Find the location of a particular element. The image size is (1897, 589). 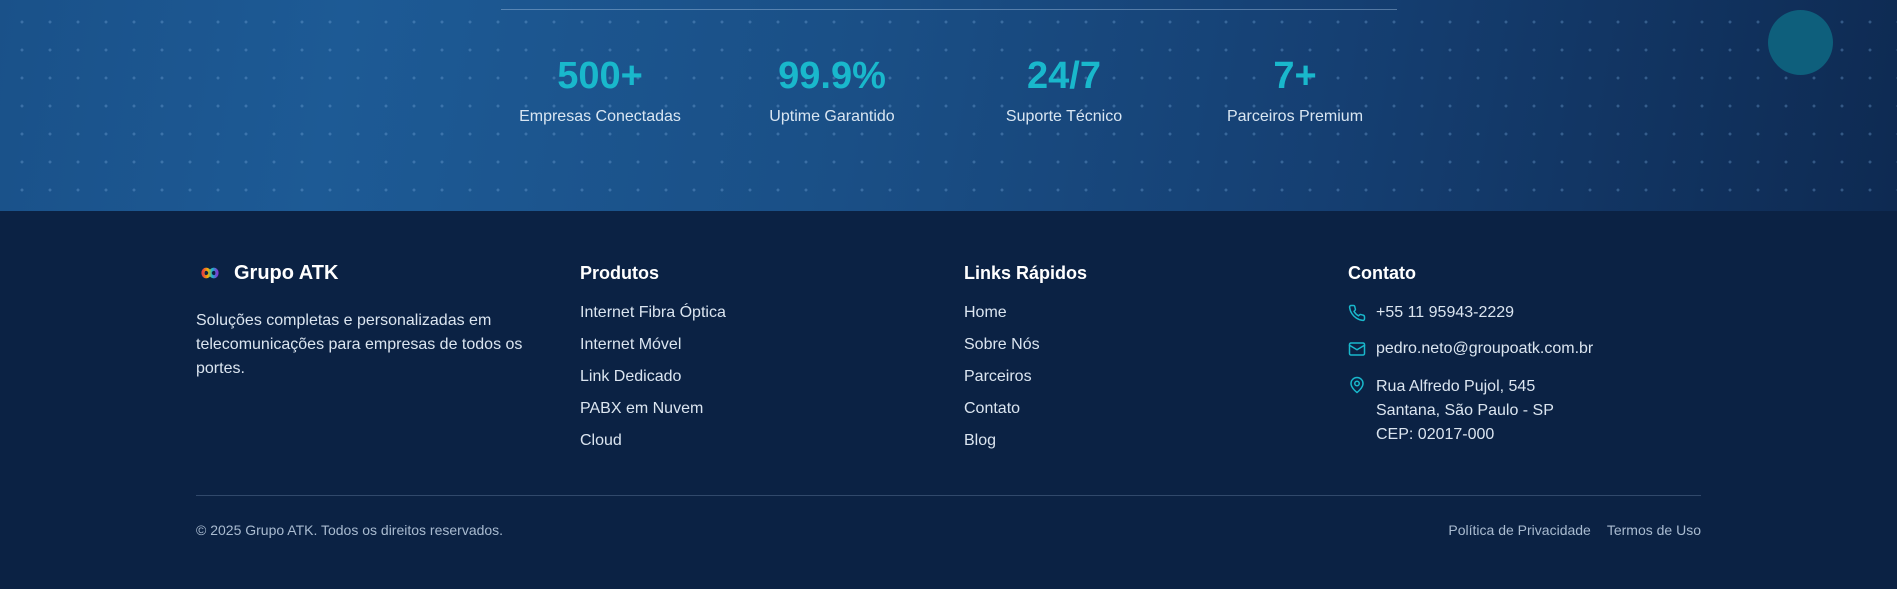

product-link-dedicado: Link Dedicado is located at coordinates (653, 377).